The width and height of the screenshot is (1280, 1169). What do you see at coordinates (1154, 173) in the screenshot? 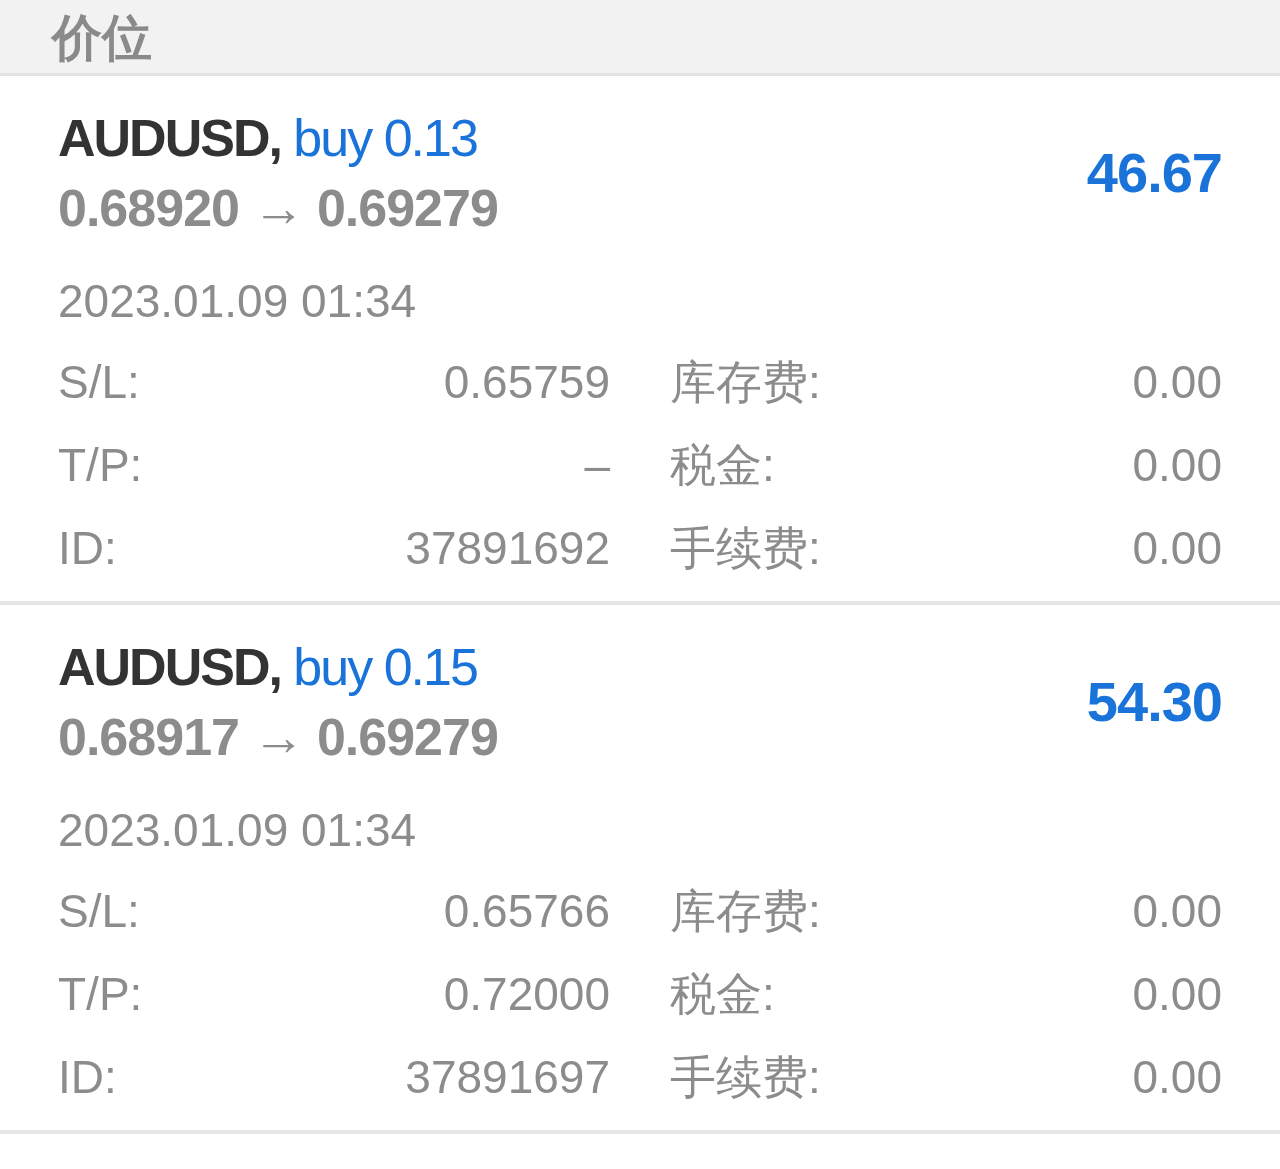
I see `profit-value: 46.67` at bounding box center [1154, 173].